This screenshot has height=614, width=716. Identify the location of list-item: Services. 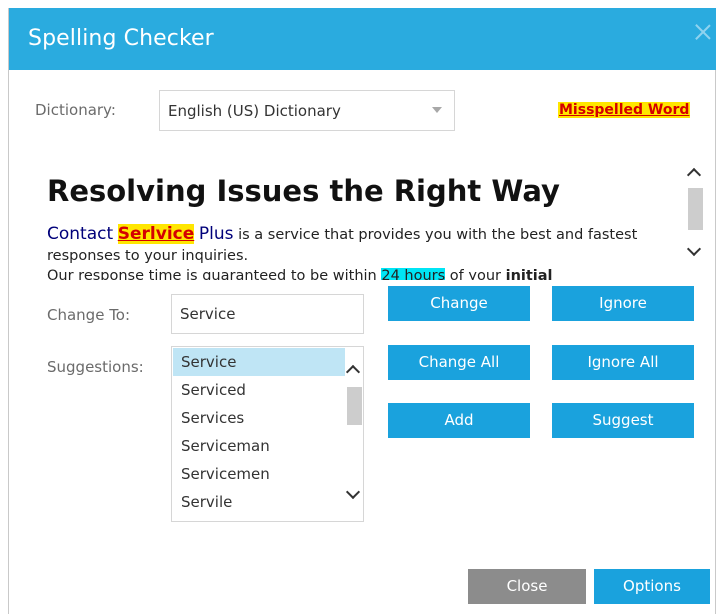
(259, 418).